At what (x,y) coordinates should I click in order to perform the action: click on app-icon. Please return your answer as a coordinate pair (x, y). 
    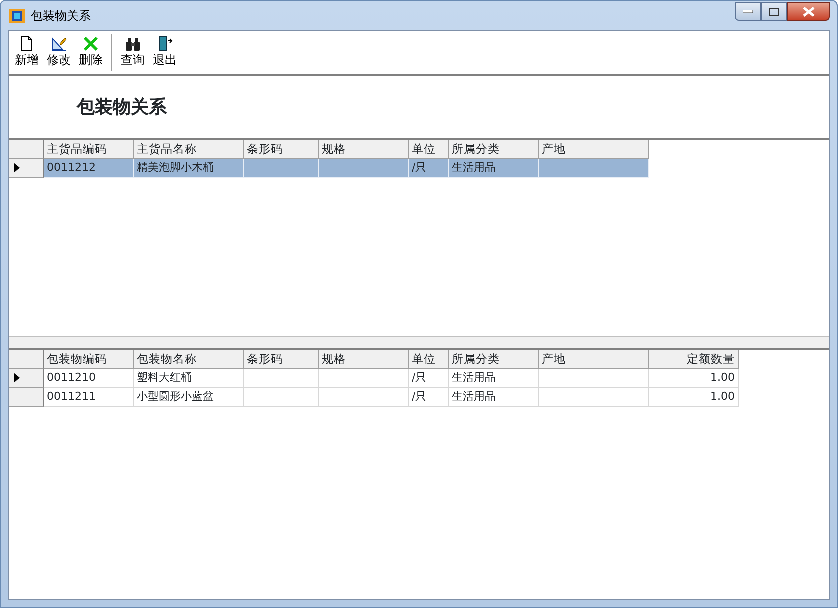
    Looking at the image, I should click on (17, 16).